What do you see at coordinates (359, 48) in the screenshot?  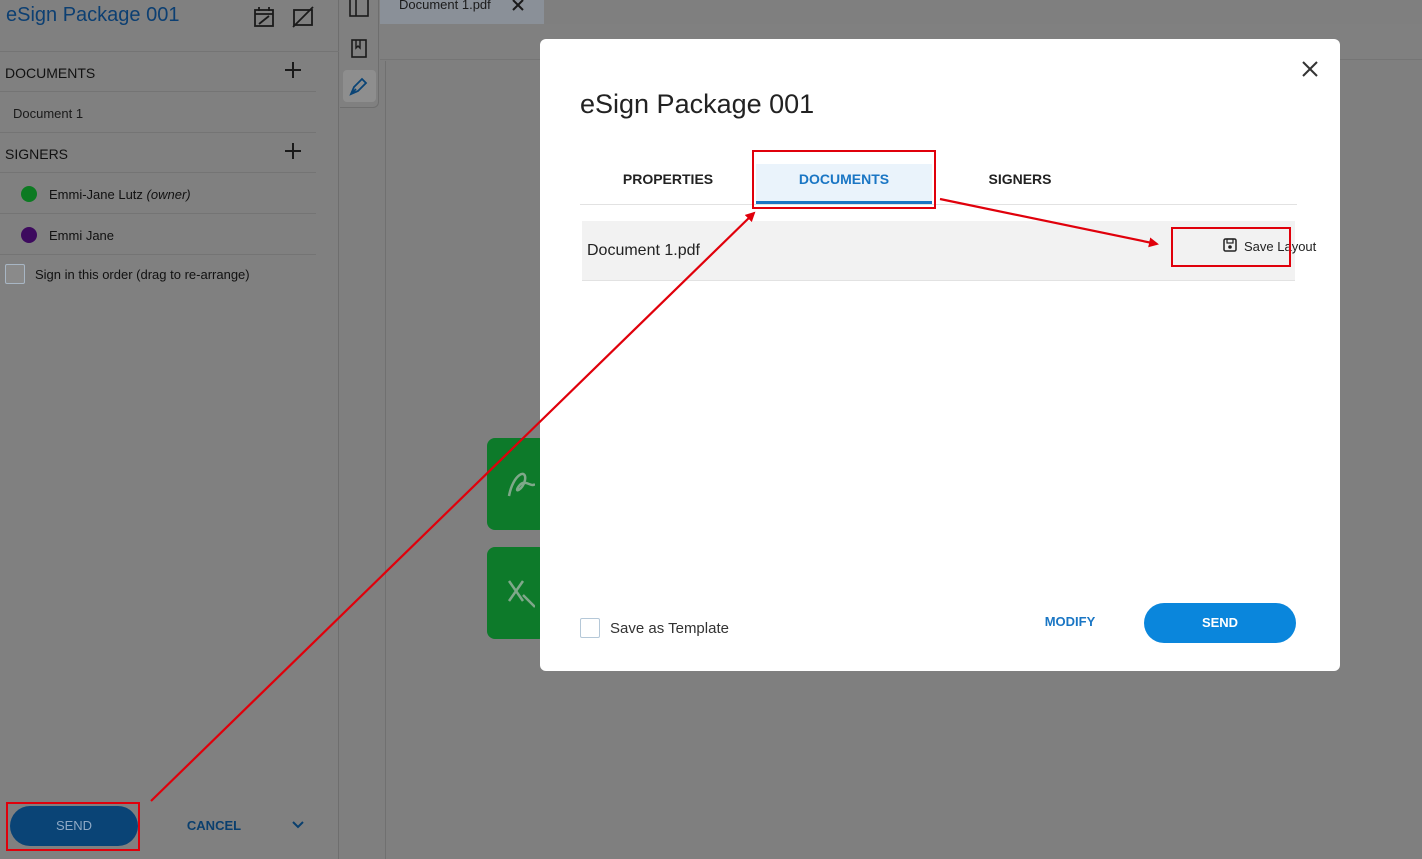 I see `bookmark-icon` at bounding box center [359, 48].